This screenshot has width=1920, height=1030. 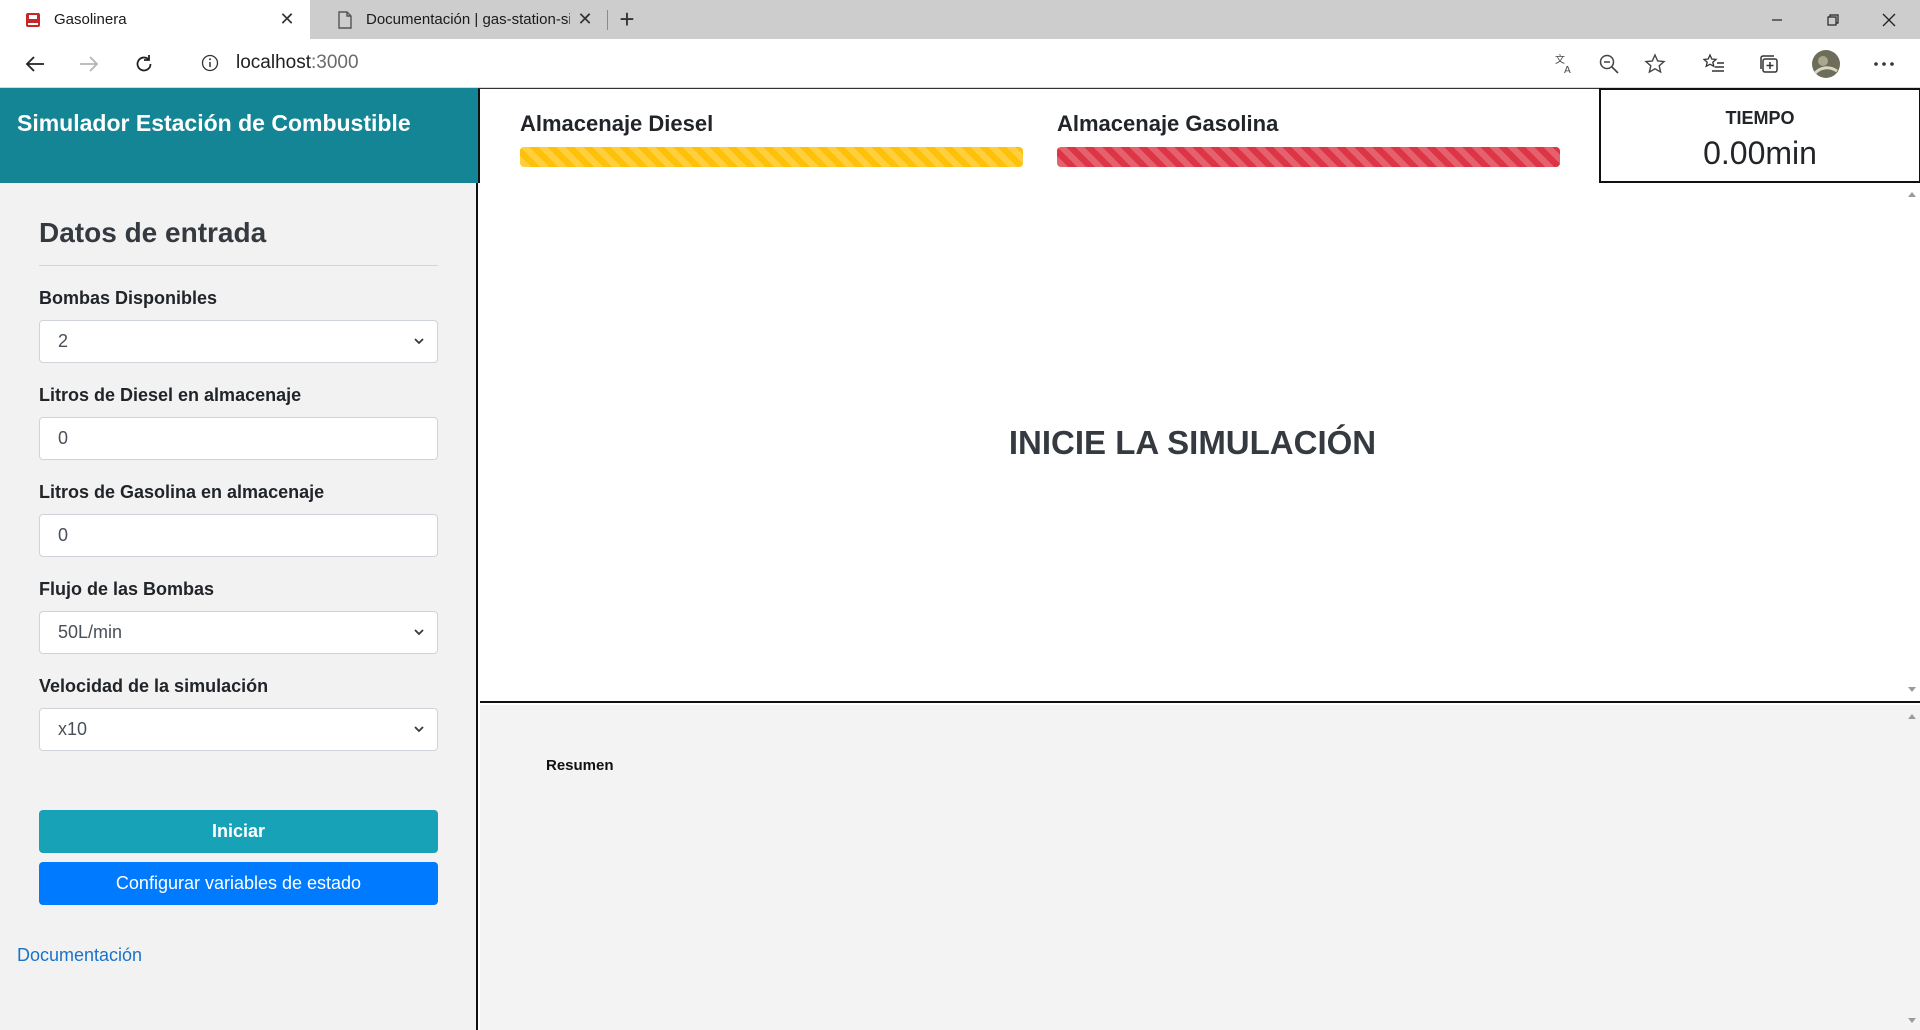 I want to click on pump-flow-value: 50L/min, so click(x=90, y=632).